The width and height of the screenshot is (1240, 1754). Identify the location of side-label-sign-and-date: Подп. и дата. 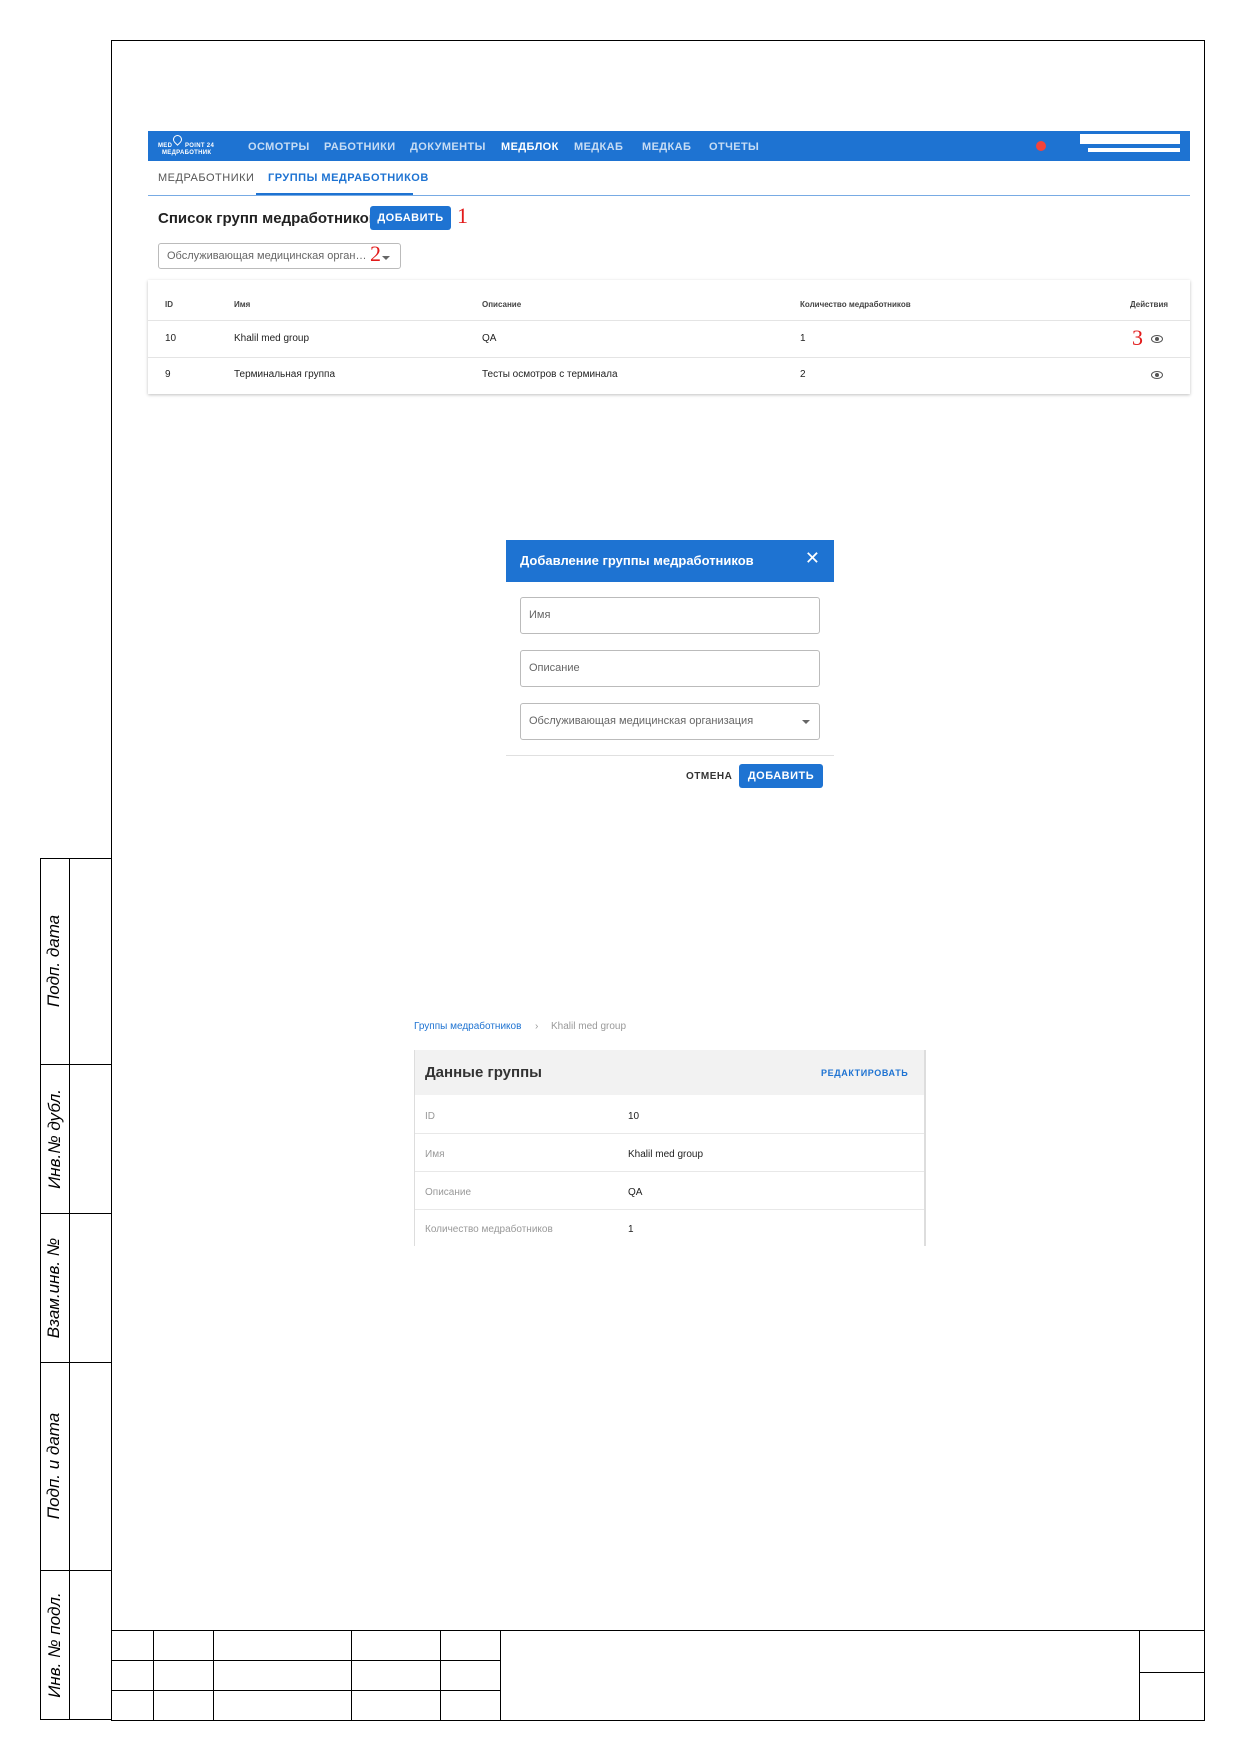
(54, 1466).